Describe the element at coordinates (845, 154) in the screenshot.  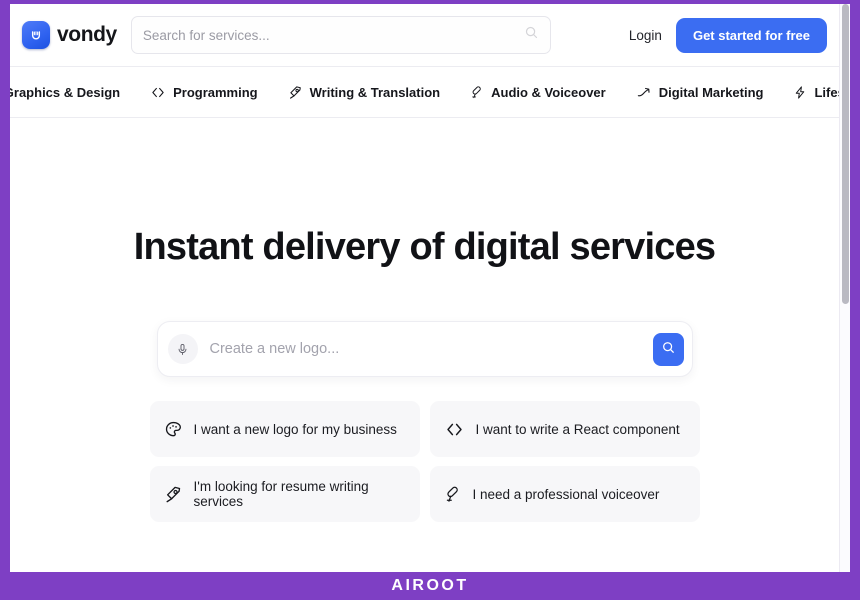
I see `scrollbar-thumb` at that location.